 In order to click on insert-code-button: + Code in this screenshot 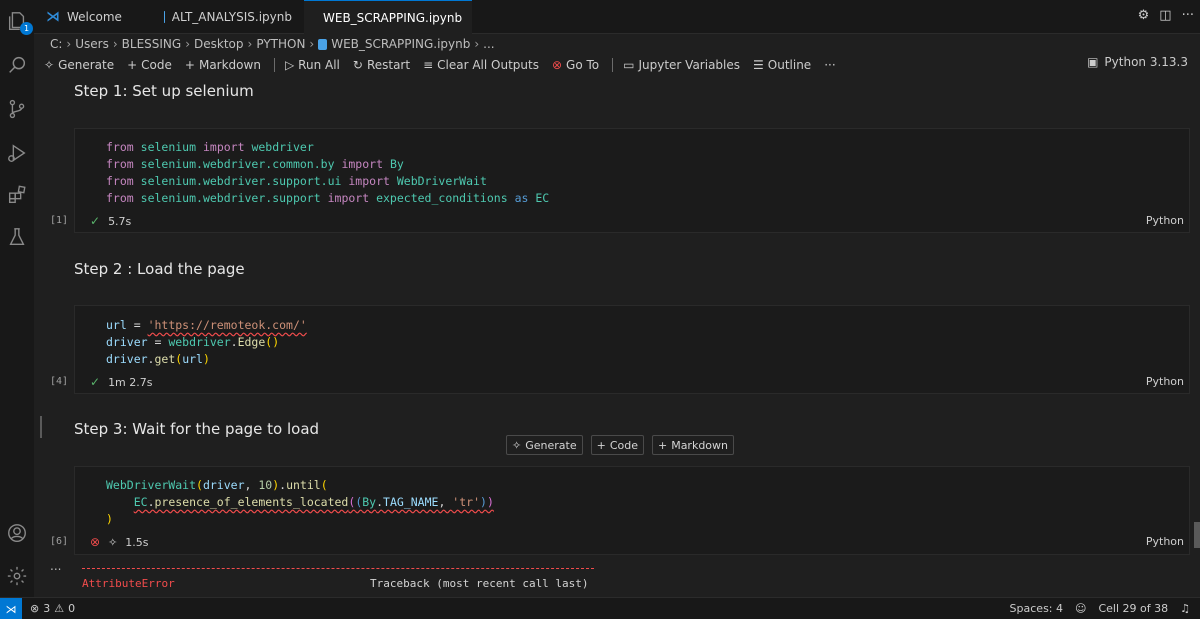, I will do `click(617, 445)`.